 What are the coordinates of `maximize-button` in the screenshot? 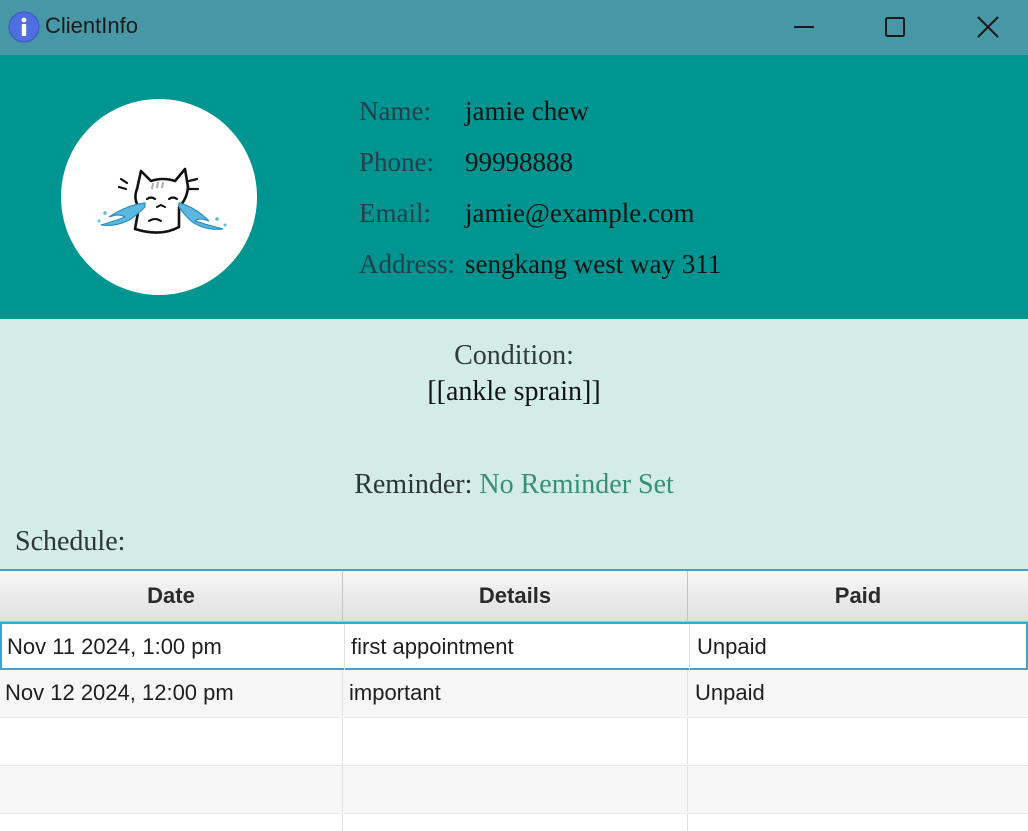 It's located at (895, 27).